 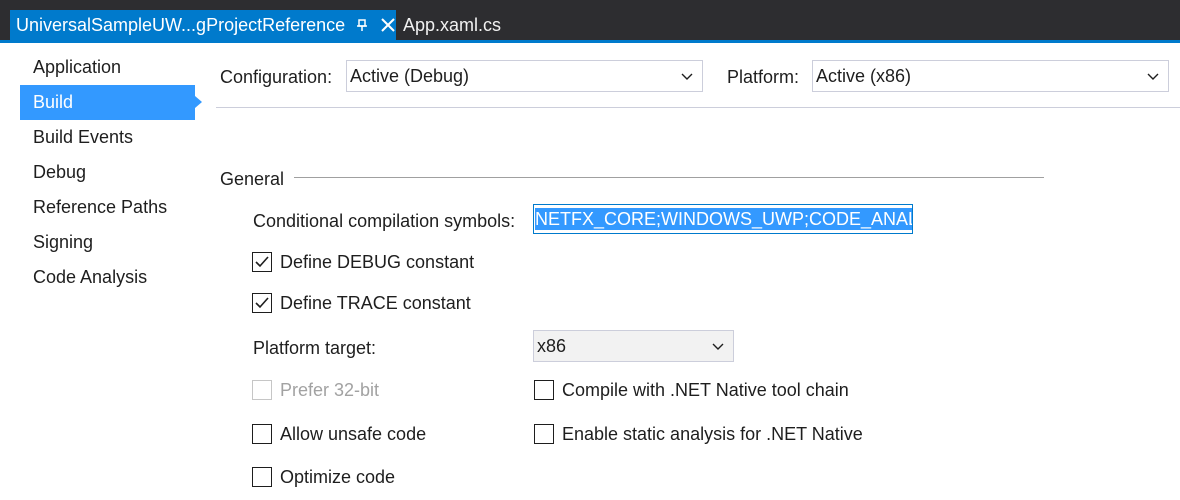 I want to click on nav-item-label: Build Events, so click(x=83, y=137).